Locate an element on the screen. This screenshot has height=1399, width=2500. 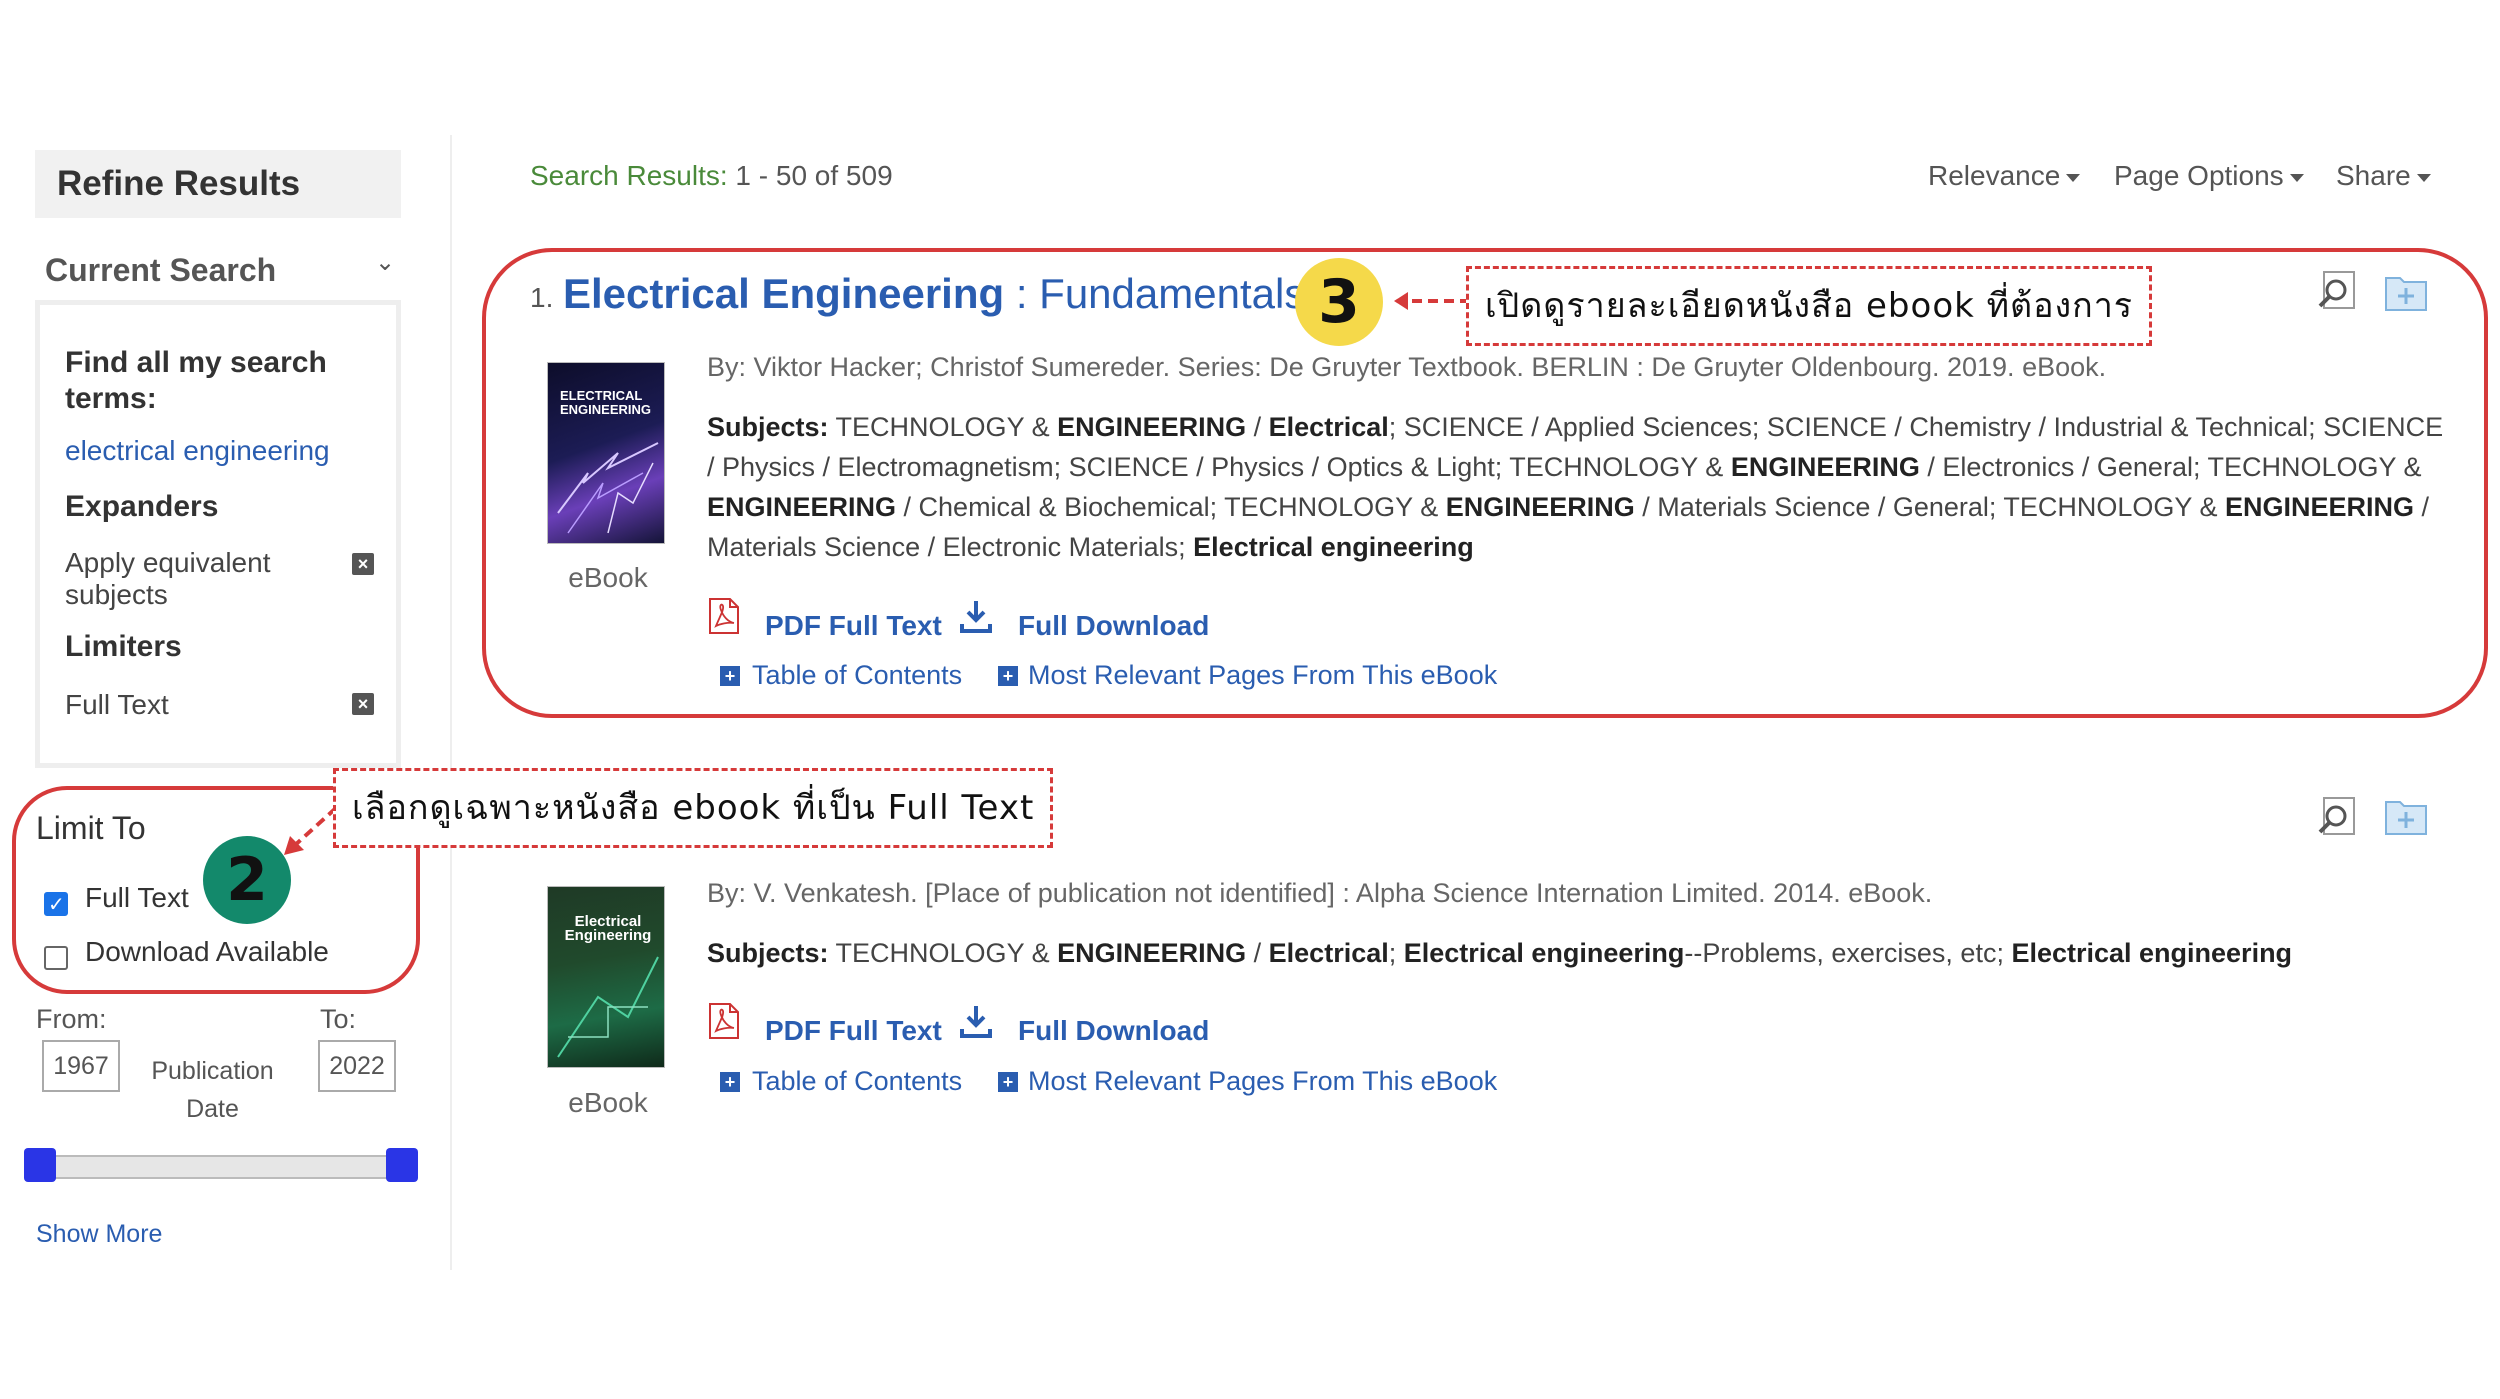
current-search-heading: Current Search is located at coordinates (160, 270).